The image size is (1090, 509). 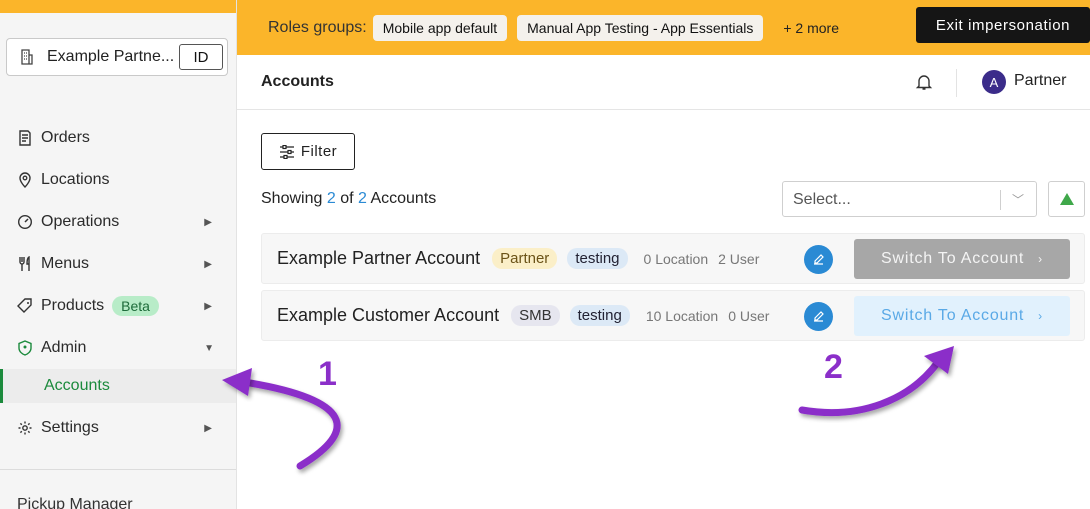 What do you see at coordinates (75, 179) in the screenshot?
I see `sidebar-item-label: Locations` at bounding box center [75, 179].